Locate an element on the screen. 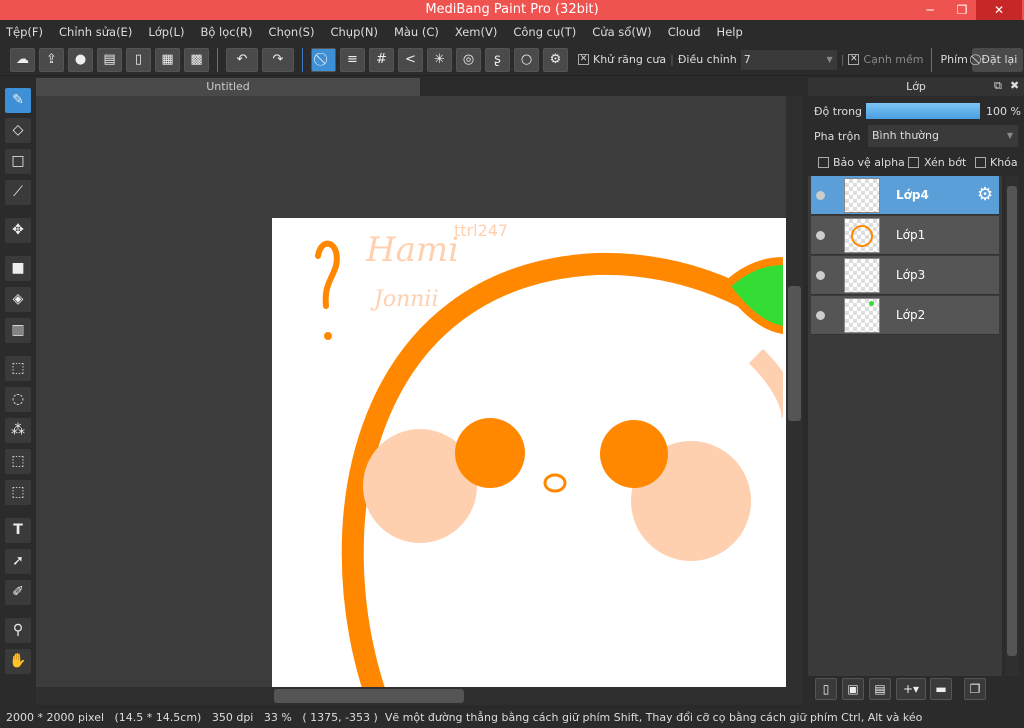 The width and height of the screenshot is (1024, 728). layer-row: Lớp1 is located at coordinates (905, 235).